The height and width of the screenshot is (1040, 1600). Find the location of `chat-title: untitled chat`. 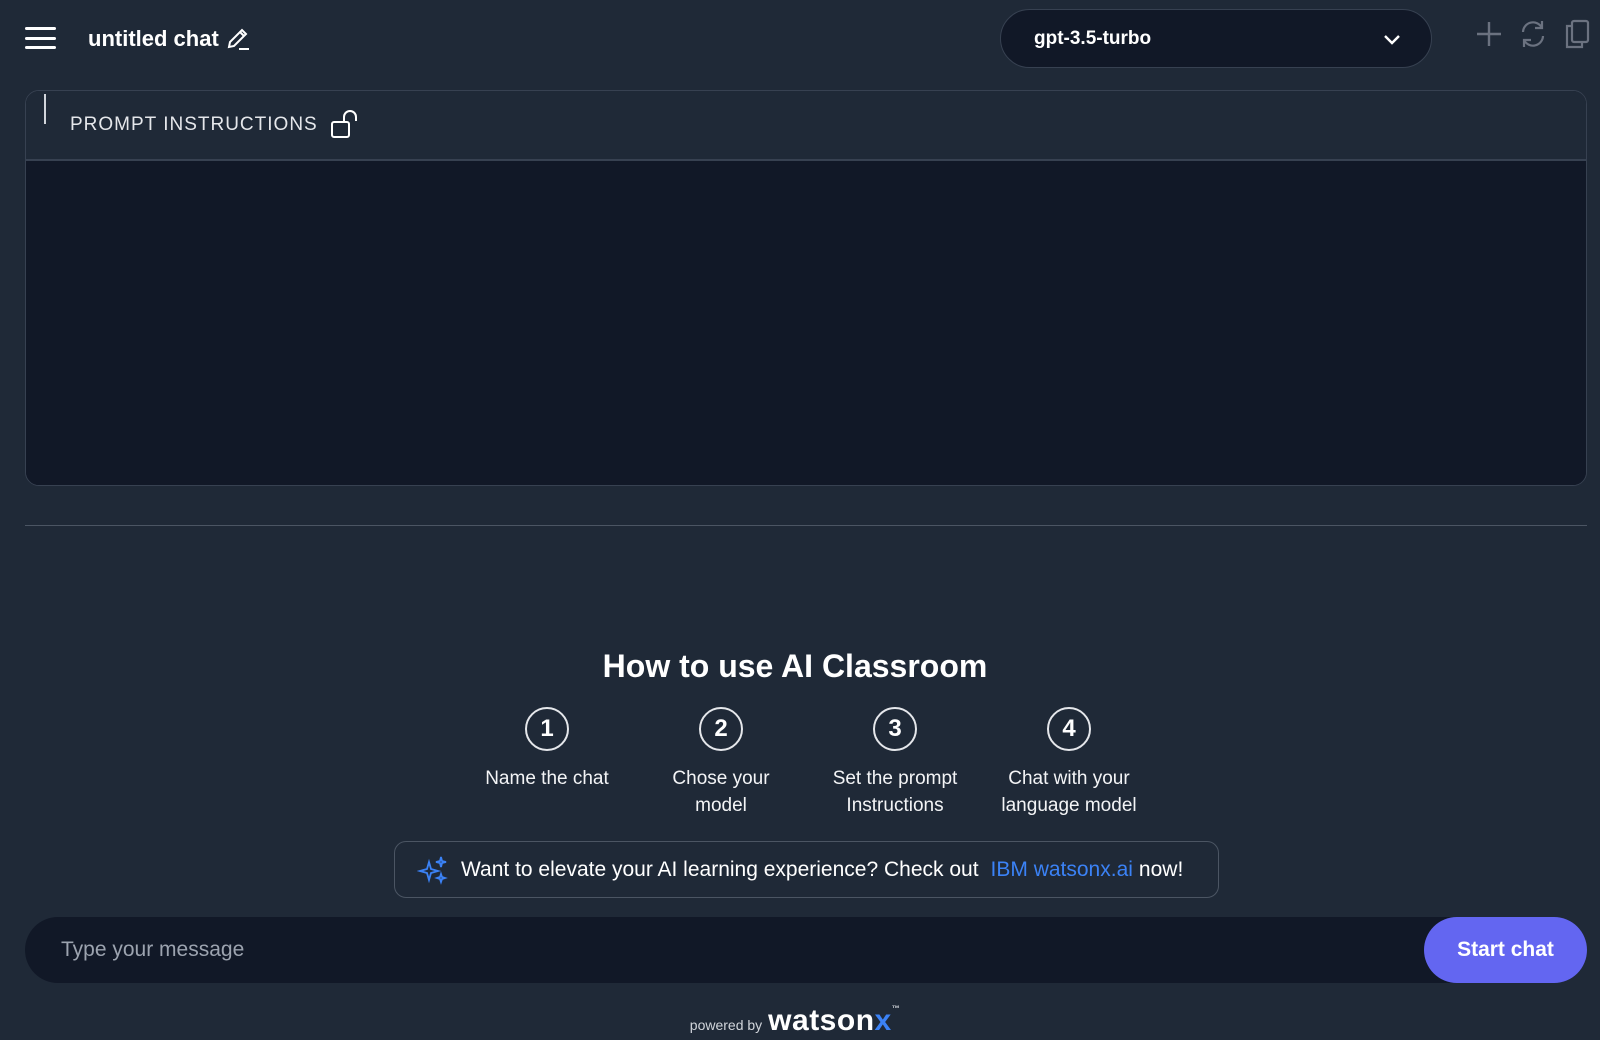

chat-title: untitled chat is located at coordinates (169, 39).